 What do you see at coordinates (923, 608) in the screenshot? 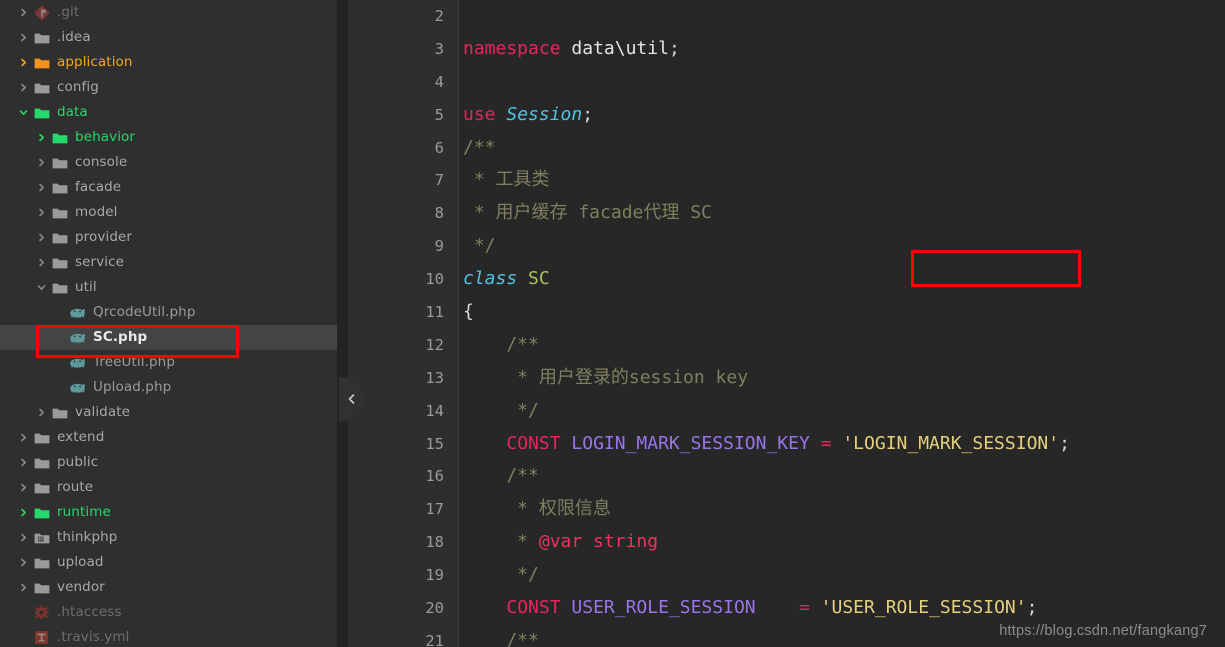
I see `code-token: 'USER_ROLE_SESSION'` at bounding box center [923, 608].